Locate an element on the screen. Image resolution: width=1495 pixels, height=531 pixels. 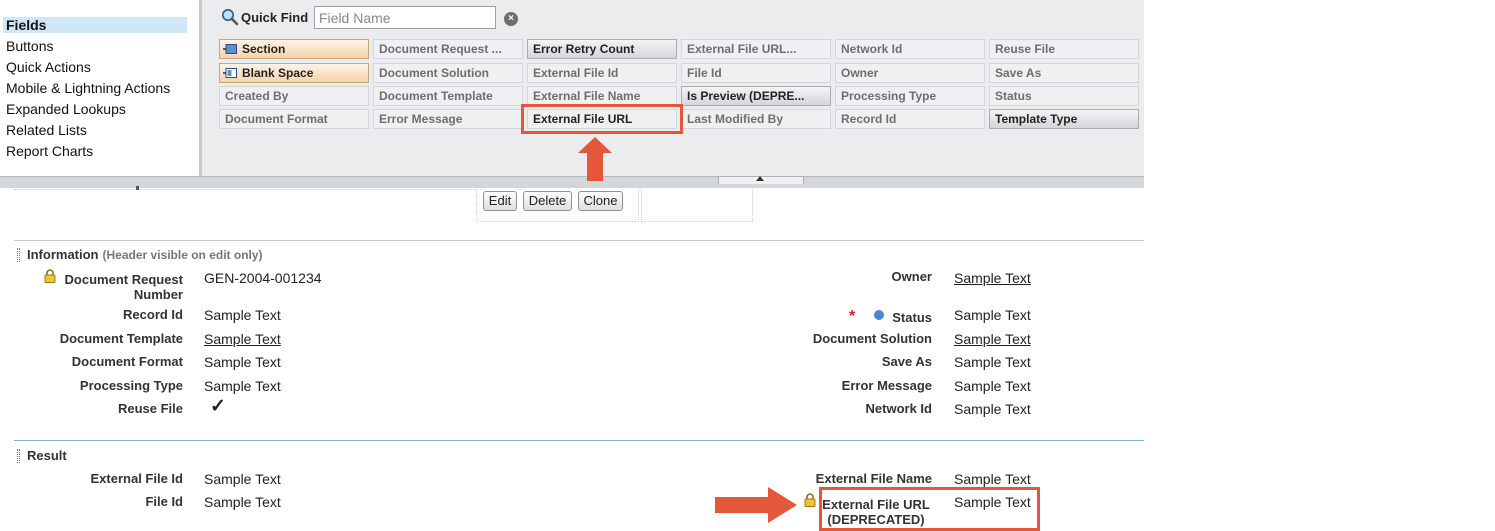
field-value-network-id: Sample Text is located at coordinates (992, 409).